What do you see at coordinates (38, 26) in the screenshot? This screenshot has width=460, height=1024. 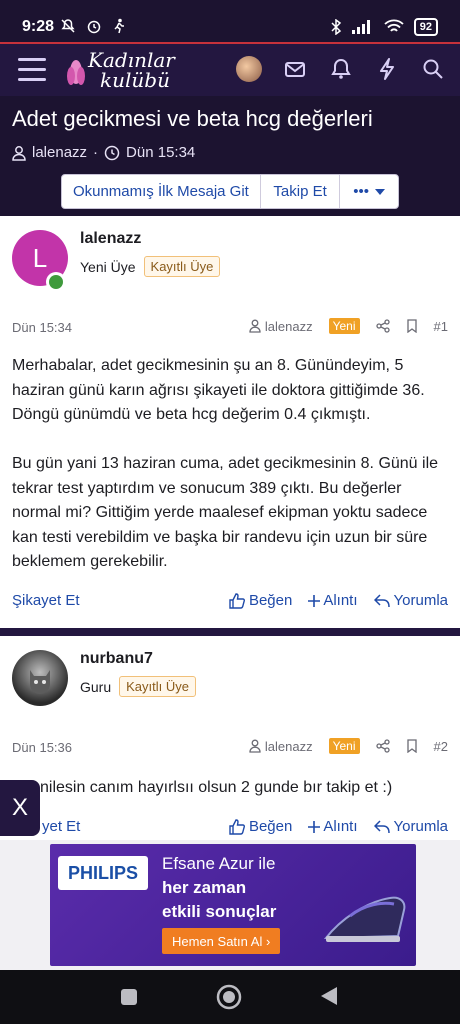 I see `status-time: 9:28` at bounding box center [38, 26].